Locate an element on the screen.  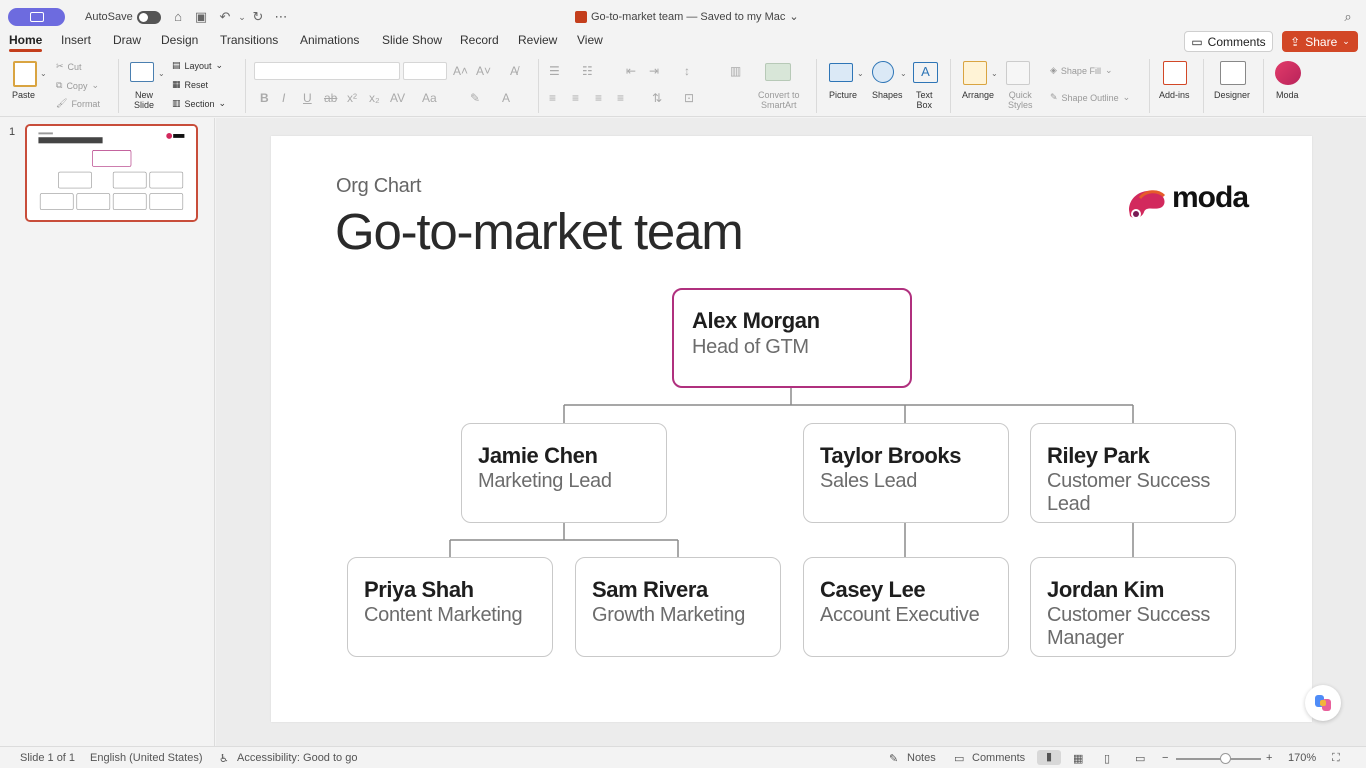
cut-button: ✂ Cut is located at coordinates (69, 66).